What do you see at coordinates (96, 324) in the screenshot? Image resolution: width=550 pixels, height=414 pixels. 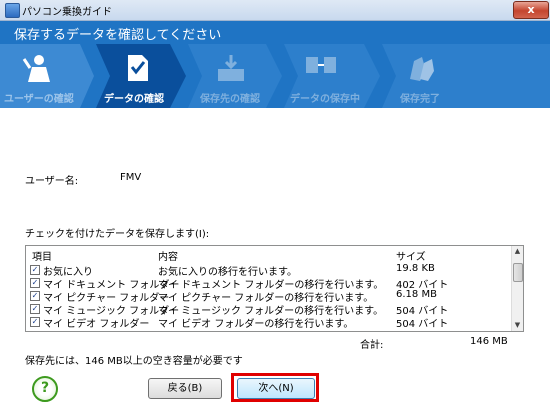 I see `item-name: マイ ビデオ フォルダー` at bounding box center [96, 324].